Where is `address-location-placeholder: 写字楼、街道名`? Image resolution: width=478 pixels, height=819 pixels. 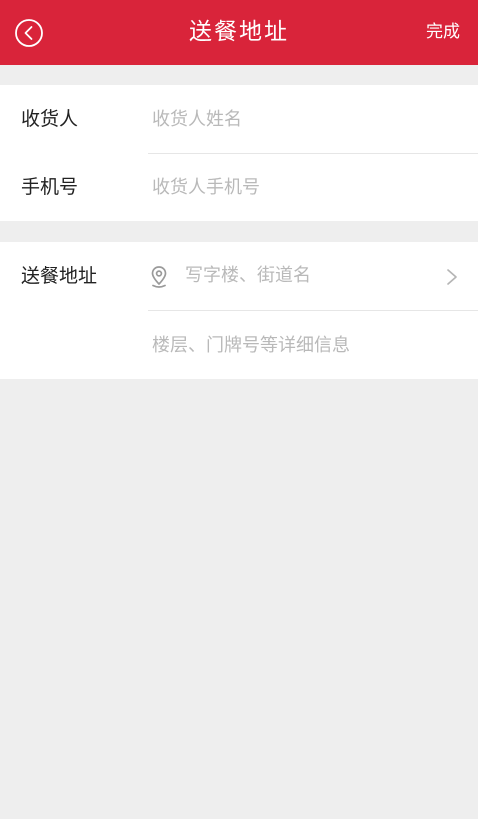 address-location-placeholder: 写字楼、街道名 is located at coordinates (248, 275).